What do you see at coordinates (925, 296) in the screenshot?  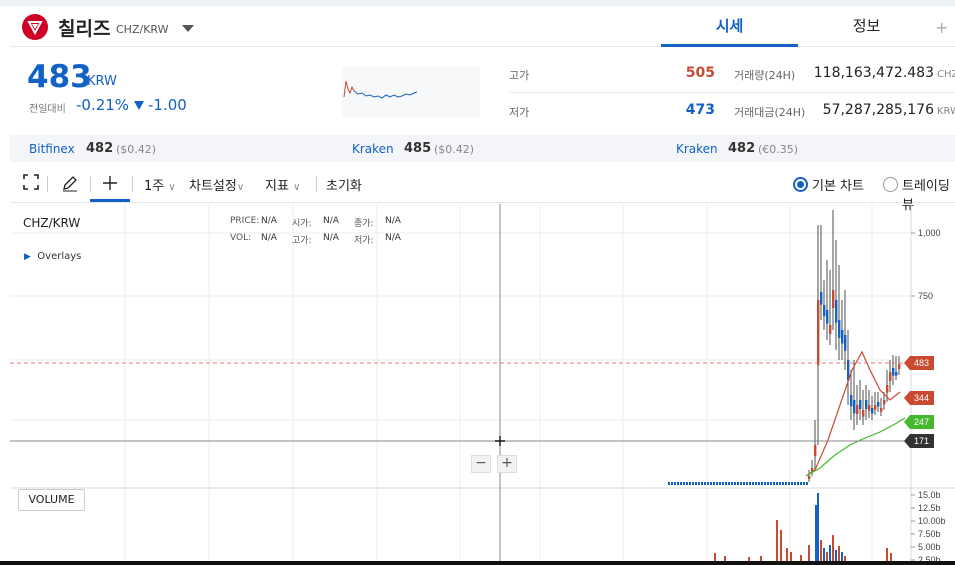 I see `y-tick-label: 750` at bounding box center [925, 296].